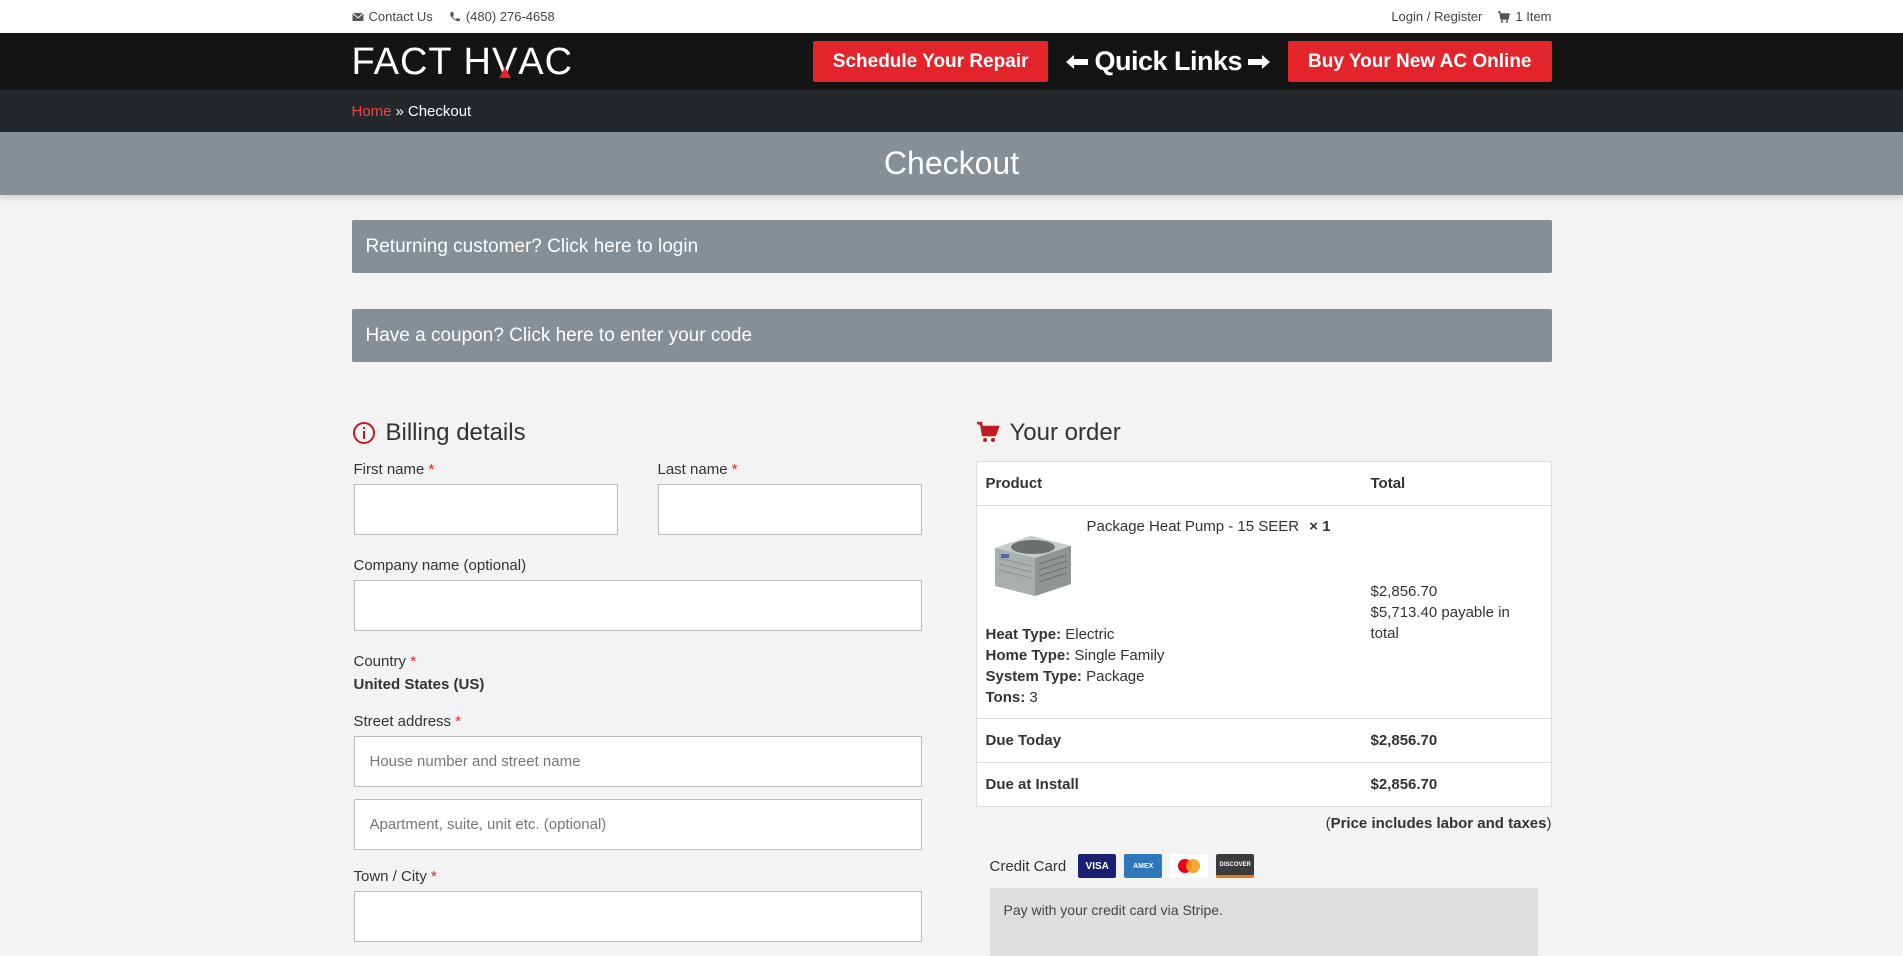 This screenshot has width=1903, height=956. What do you see at coordinates (1077, 61) in the screenshot?
I see `arrow-left-icon` at bounding box center [1077, 61].